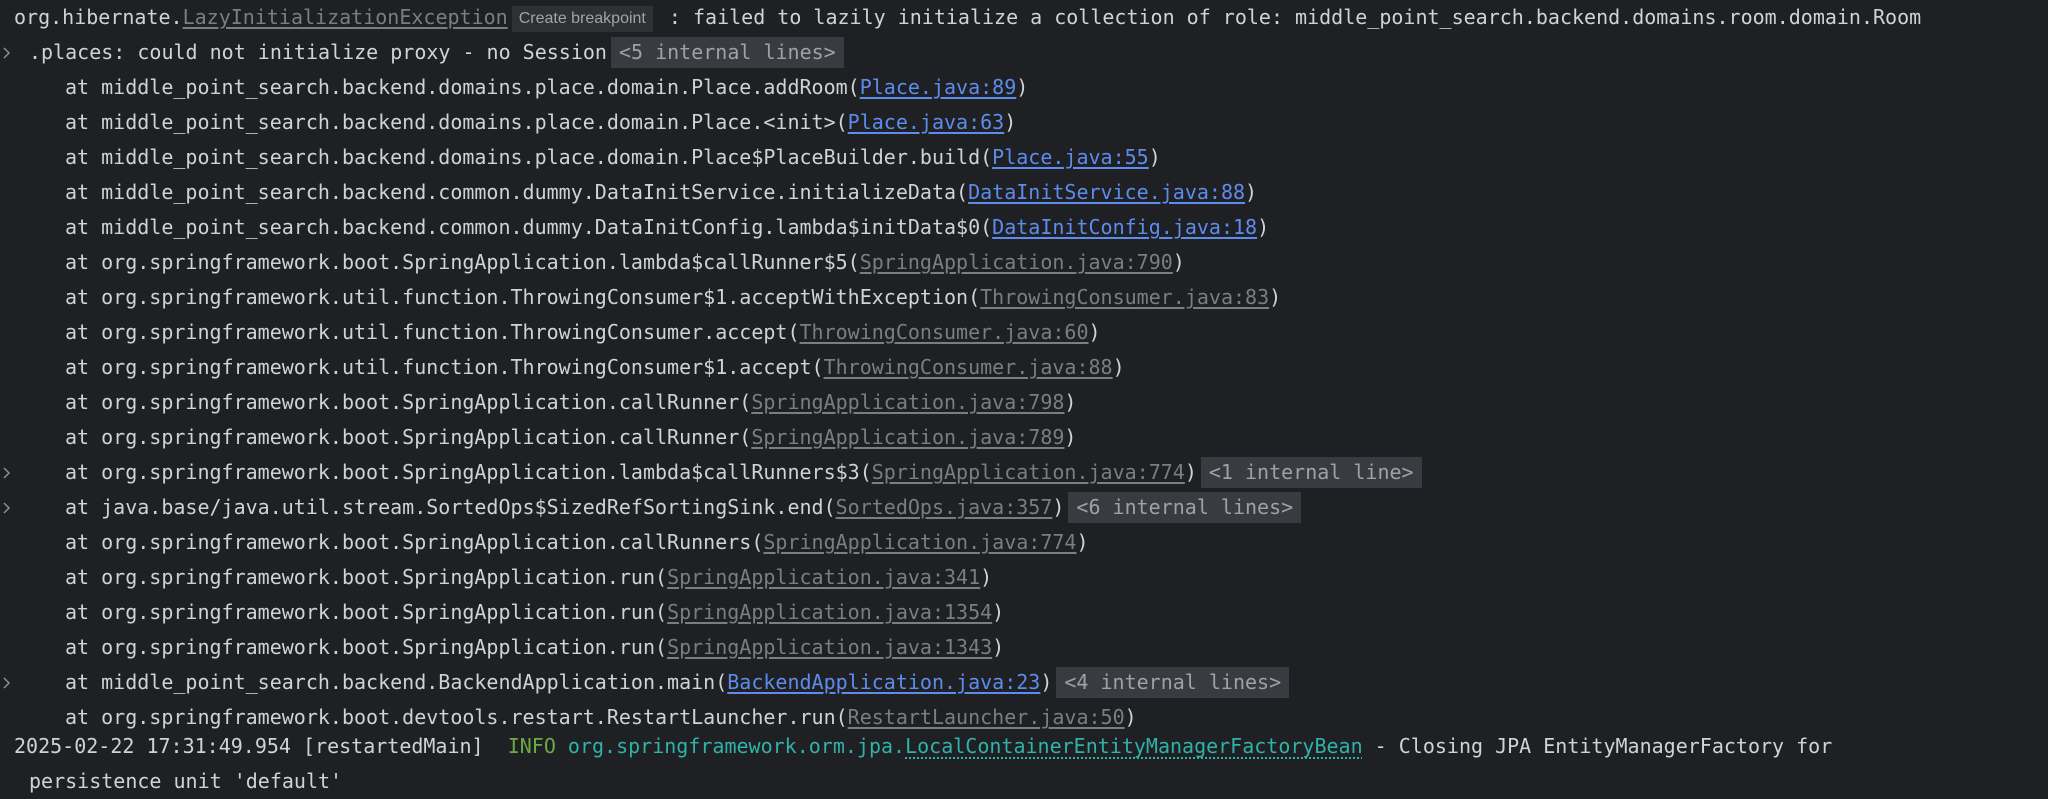 This screenshot has height=799, width=2048. Describe the element at coordinates (926, 122) in the screenshot. I see `source-link: Place.java:63` at that location.